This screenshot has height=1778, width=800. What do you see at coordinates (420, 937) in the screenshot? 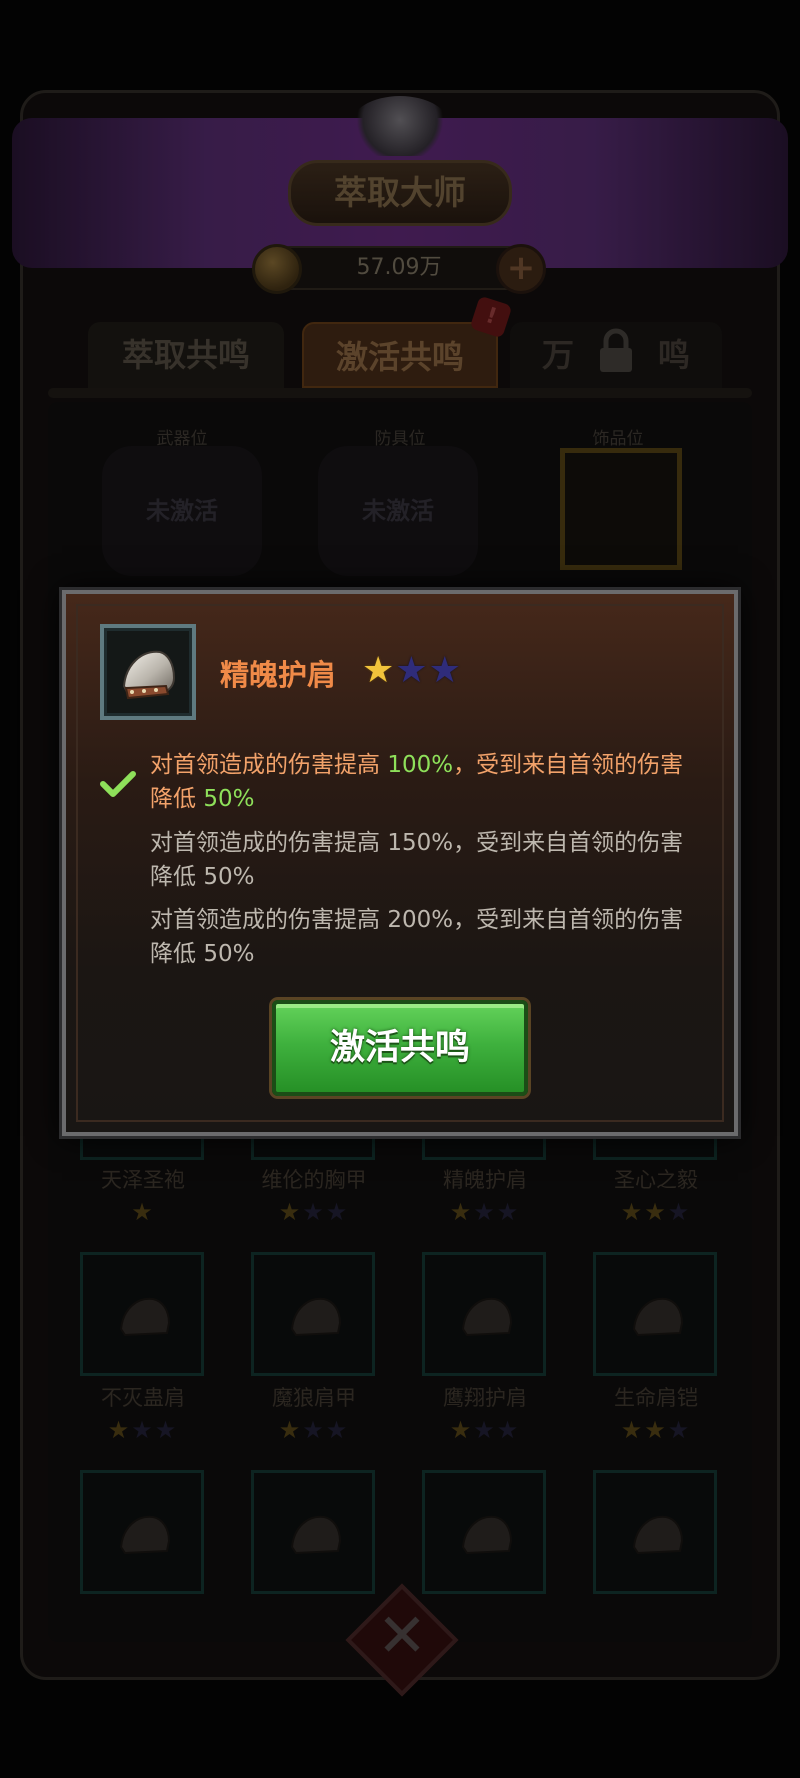
I see `effect-tier-3: 对首领造成的伤害提高 200%，受到来自首领的伤害降低 50%` at bounding box center [420, 937].